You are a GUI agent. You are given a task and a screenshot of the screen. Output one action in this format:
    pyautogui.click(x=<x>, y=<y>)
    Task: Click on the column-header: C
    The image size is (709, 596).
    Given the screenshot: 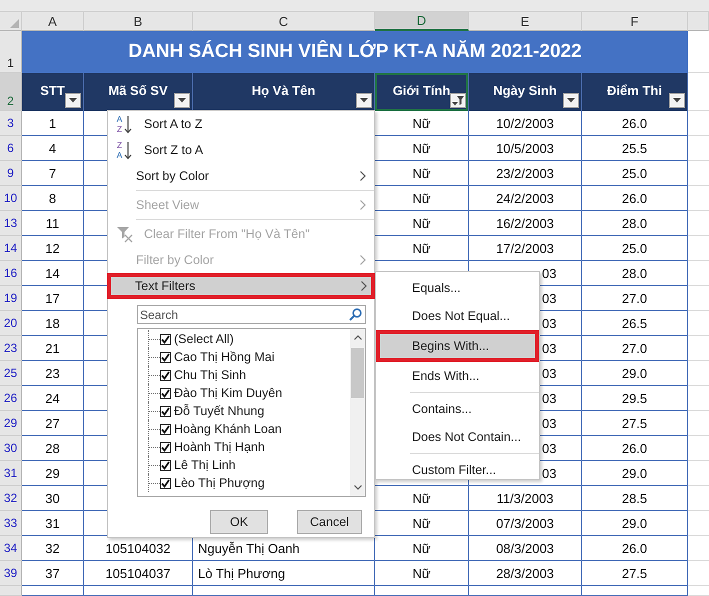 What is the action you would take?
    pyautogui.click(x=284, y=21)
    